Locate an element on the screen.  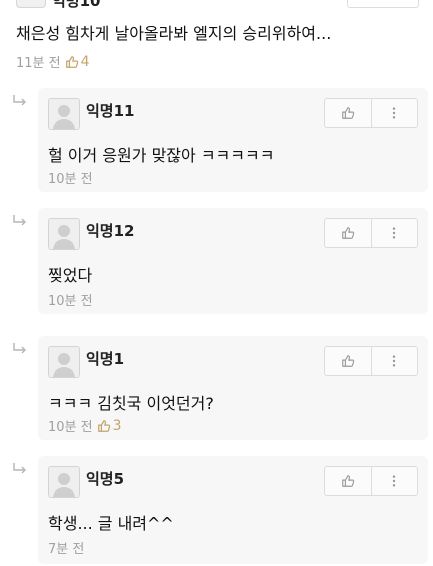
comment-time: 11분 전 is located at coordinates (38, 63).